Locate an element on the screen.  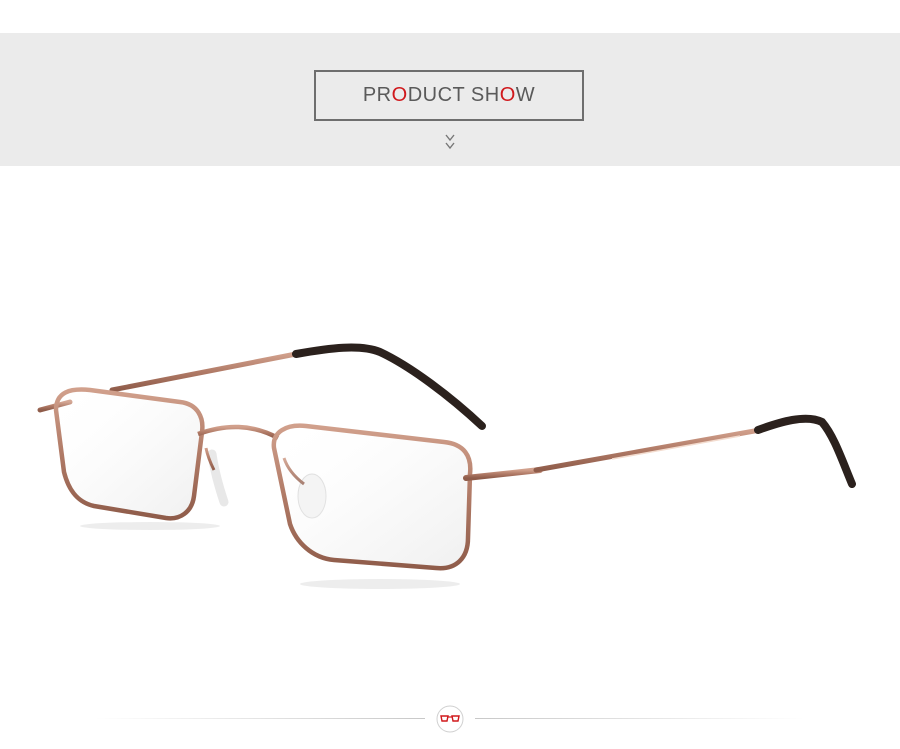
nose-pad-left is located at coordinates (218, 478).